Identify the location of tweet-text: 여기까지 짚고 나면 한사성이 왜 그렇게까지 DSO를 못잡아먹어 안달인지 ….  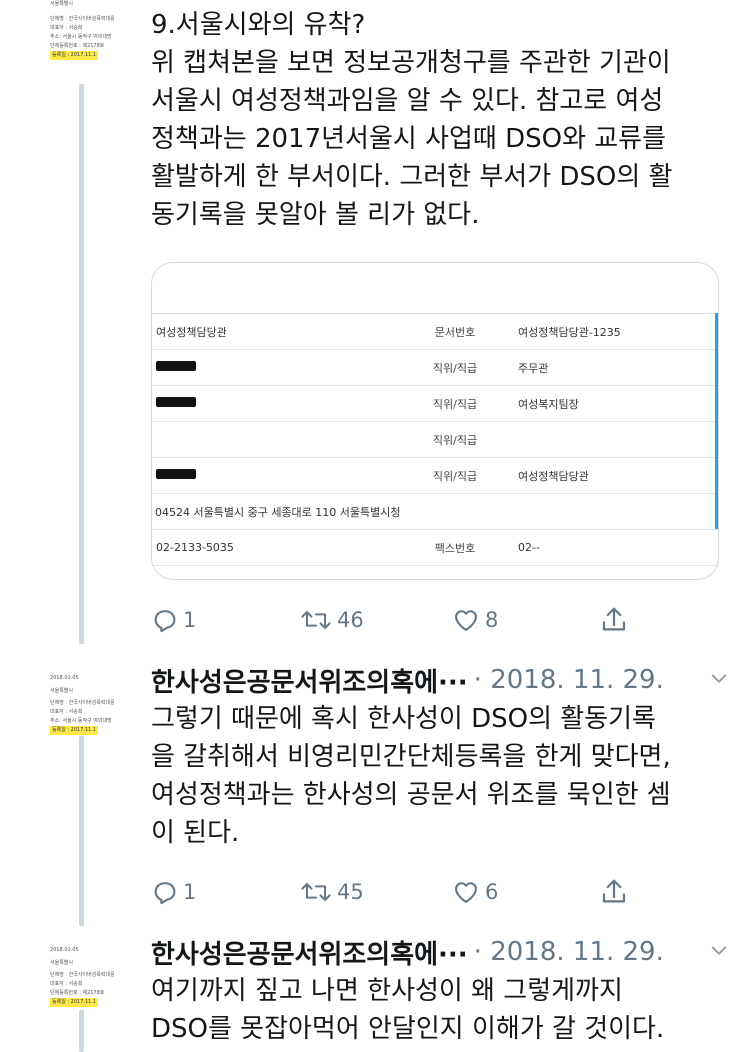
(441, 1010).